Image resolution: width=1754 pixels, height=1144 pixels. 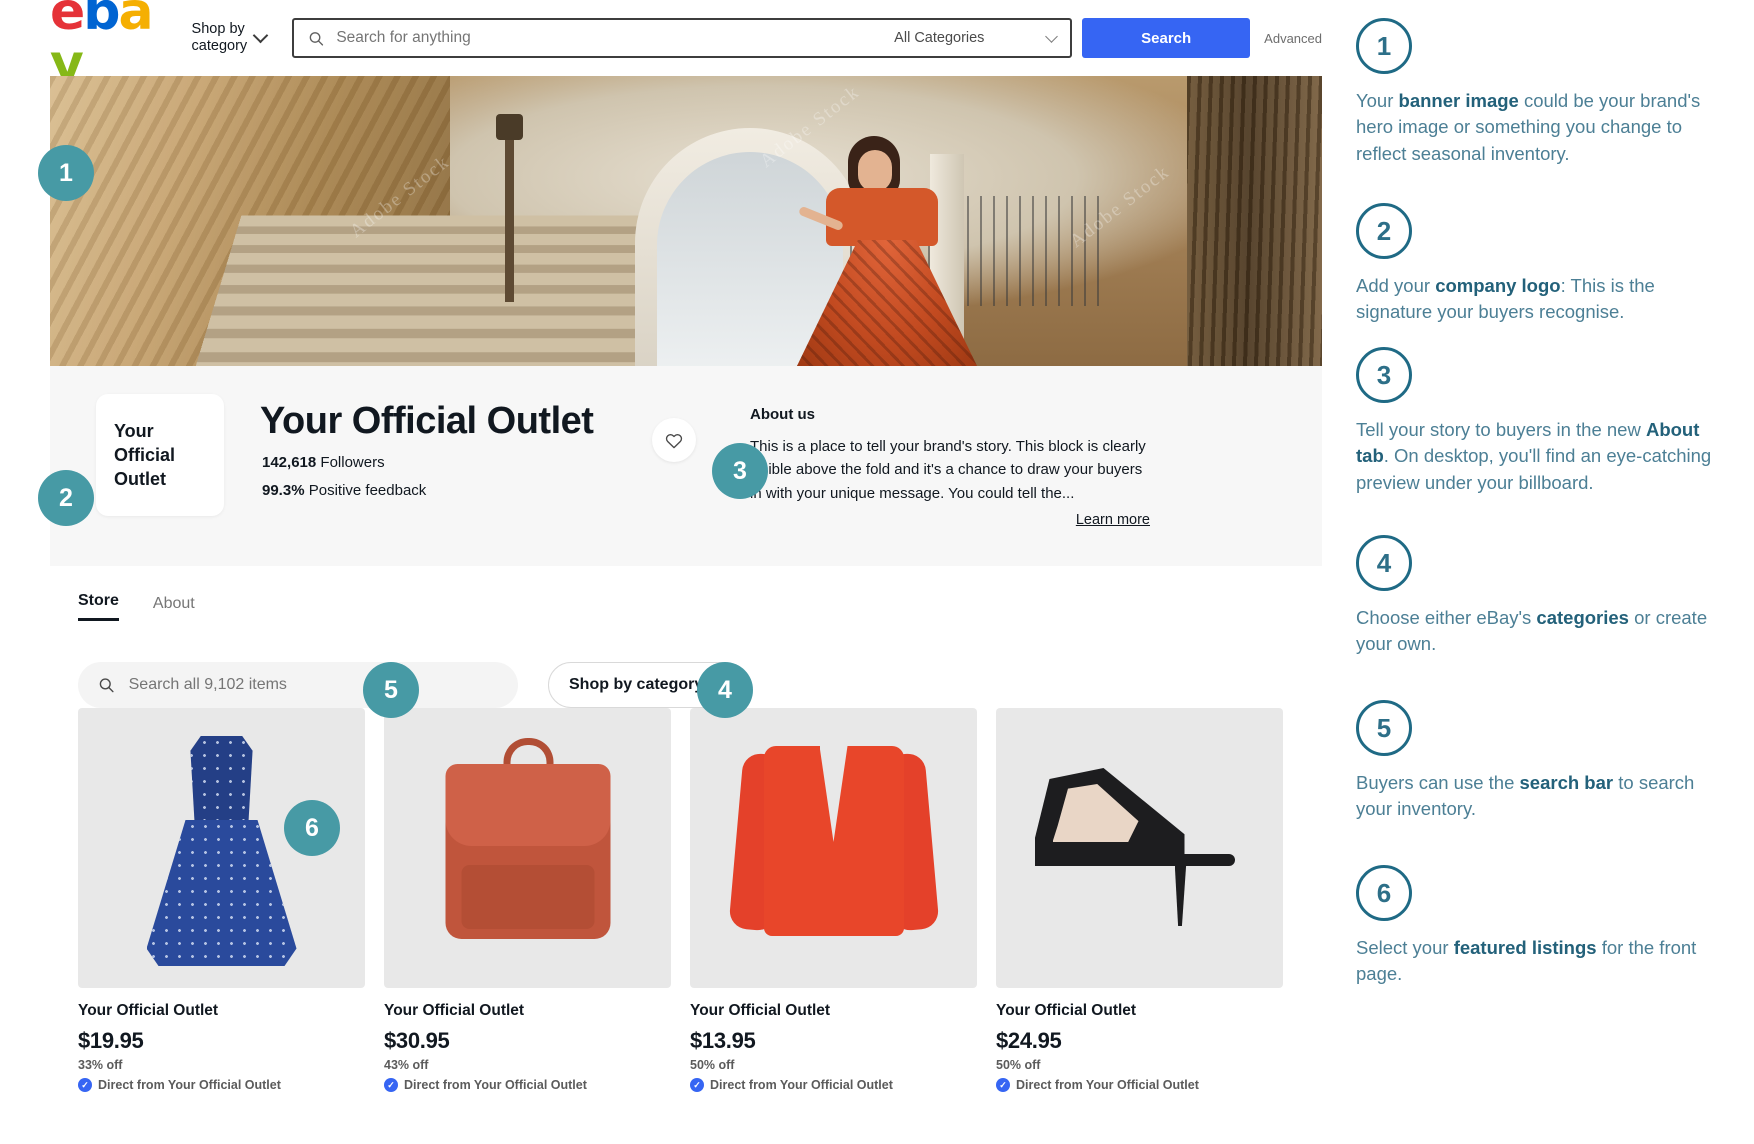 What do you see at coordinates (427, 421) in the screenshot?
I see `store-name: Your Official Outlet` at bounding box center [427, 421].